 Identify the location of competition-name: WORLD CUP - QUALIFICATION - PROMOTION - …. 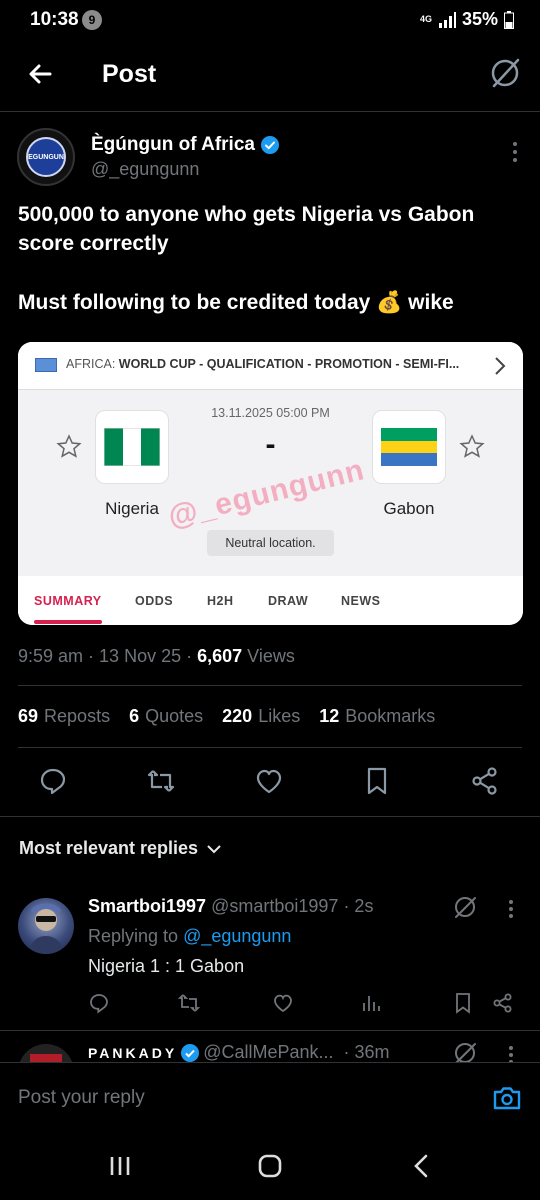
(289, 364).